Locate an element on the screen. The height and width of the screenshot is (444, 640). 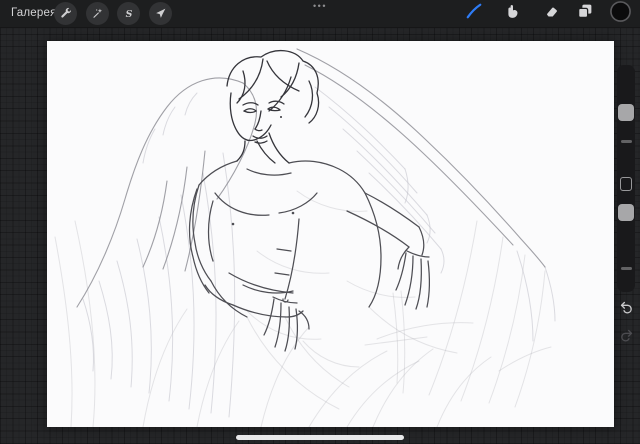
modify-button is located at coordinates (626, 184).